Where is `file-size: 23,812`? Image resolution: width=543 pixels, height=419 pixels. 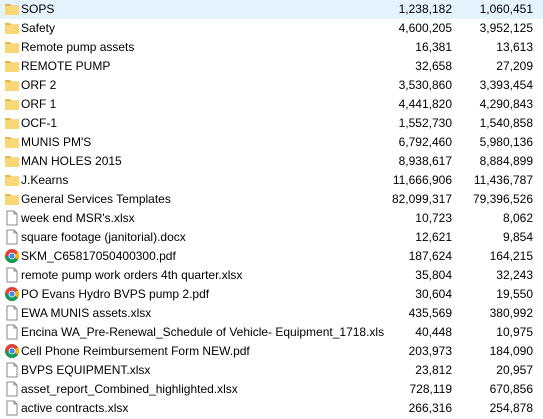
file-size: 23,812 is located at coordinates (433, 370).